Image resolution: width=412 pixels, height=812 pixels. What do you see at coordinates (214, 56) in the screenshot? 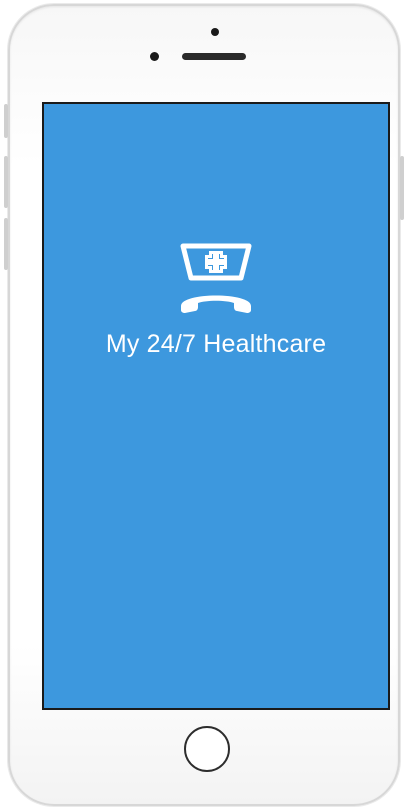
I see `earpiece-speaker` at bounding box center [214, 56].